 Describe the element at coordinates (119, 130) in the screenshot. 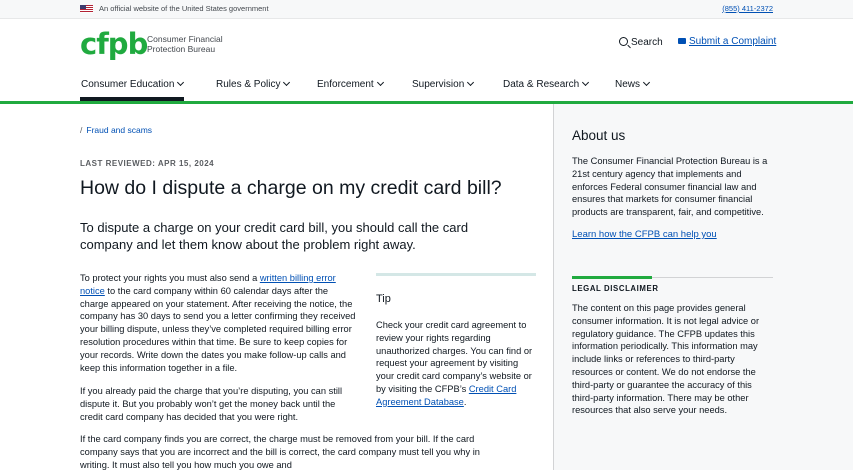

I see `breadcrumb-link: Fraud and scams` at that location.